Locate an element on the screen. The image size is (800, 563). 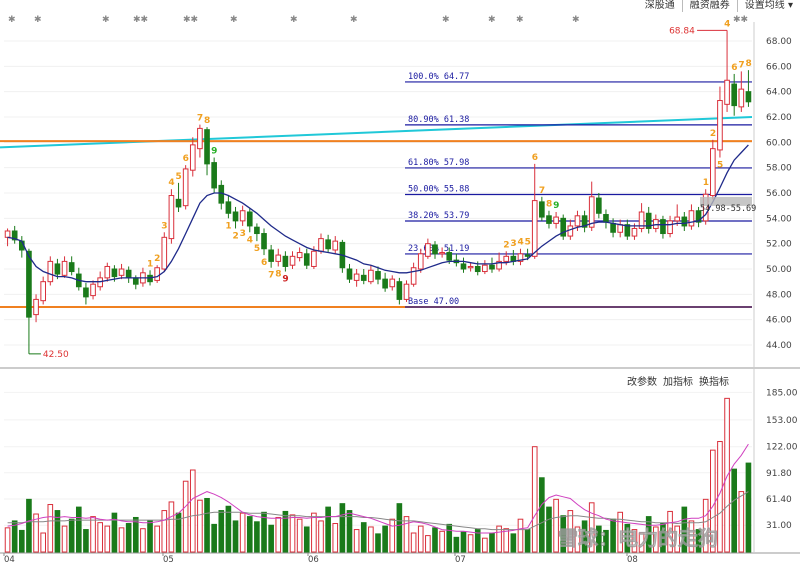
volume-tick-label: 61.40 is located at coordinates (779, 500).